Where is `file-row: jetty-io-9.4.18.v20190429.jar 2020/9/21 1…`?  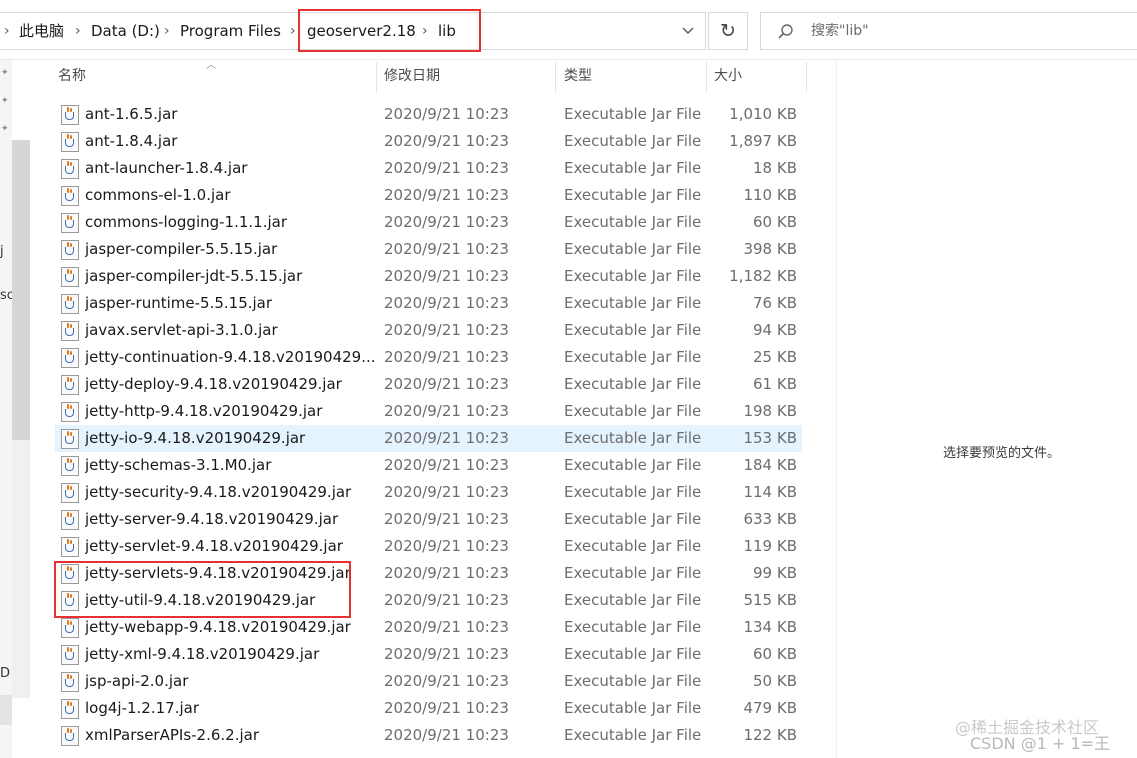 file-row: jetty-io-9.4.18.v20190429.jar 2020/9/21 1… is located at coordinates (428, 438).